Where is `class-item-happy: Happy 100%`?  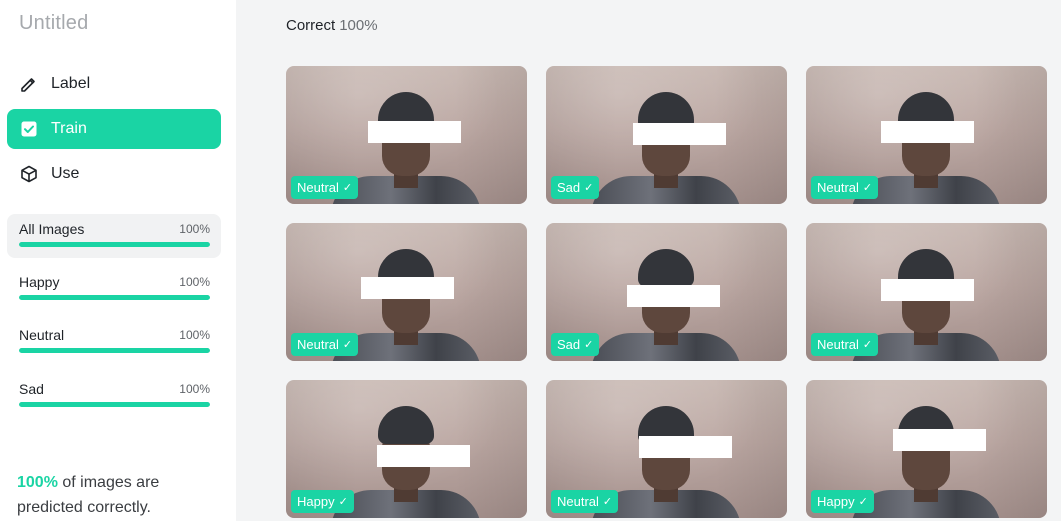 class-item-happy: Happy 100% is located at coordinates (114, 289).